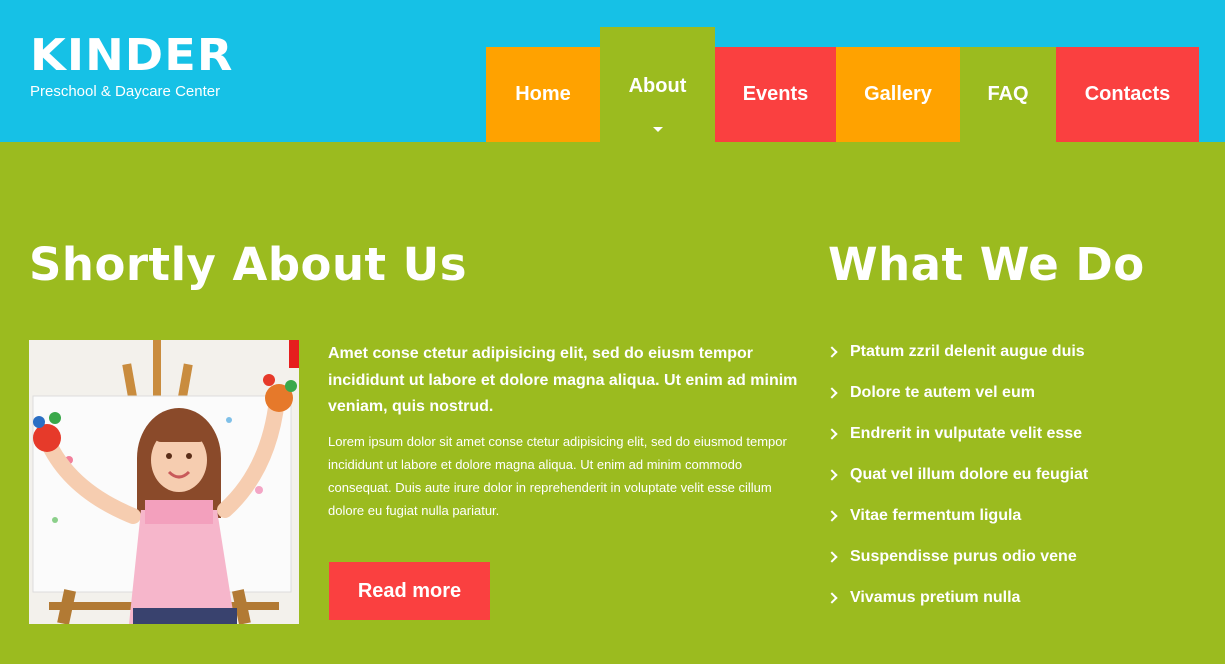 This screenshot has height=664, width=1225. I want to click on list-item: Quat vel illum dolore eu feugiat, so click(957, 474).